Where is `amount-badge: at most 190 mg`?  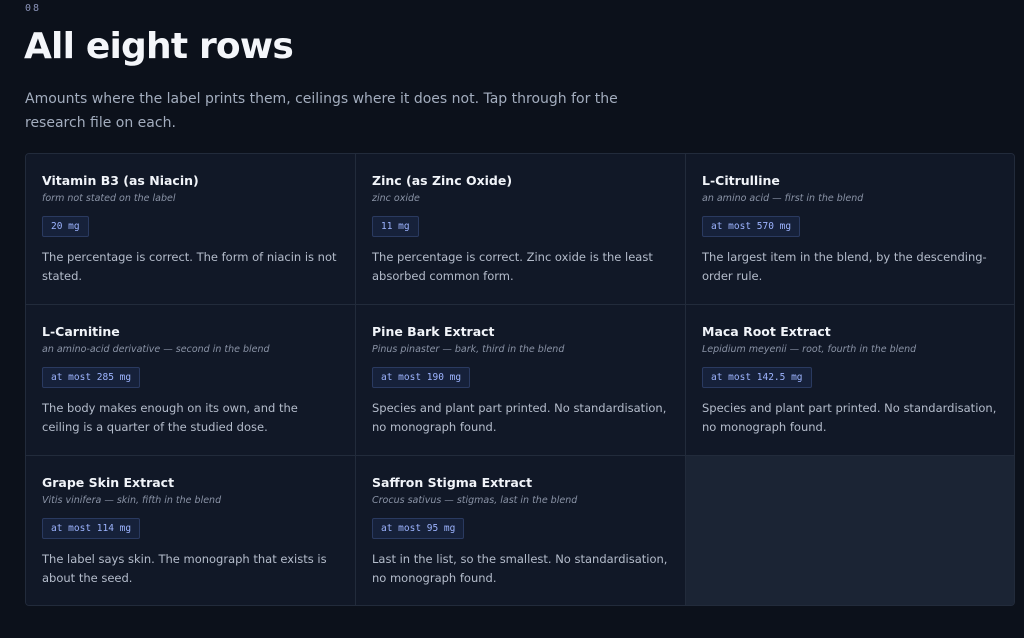 amount-badge: at most 190 mg is located at coordinates (421, 377).